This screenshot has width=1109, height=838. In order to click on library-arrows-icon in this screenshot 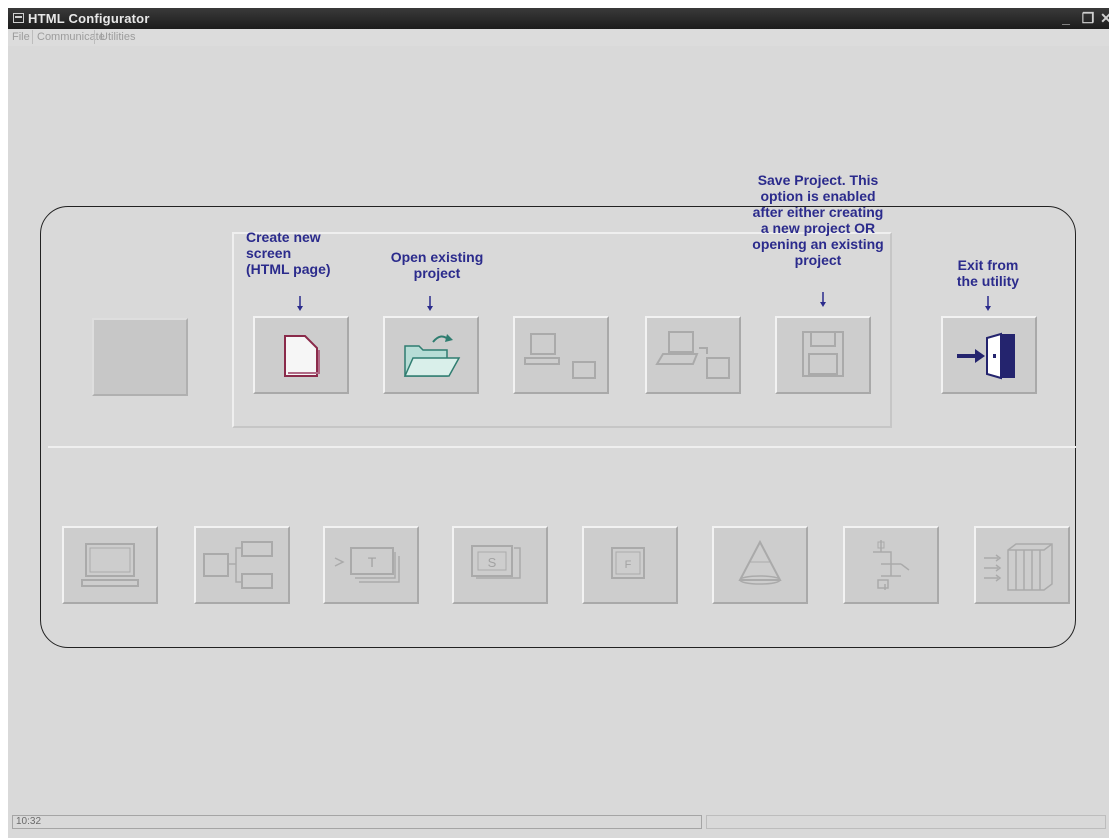, I will do `click(1018, 567)`.